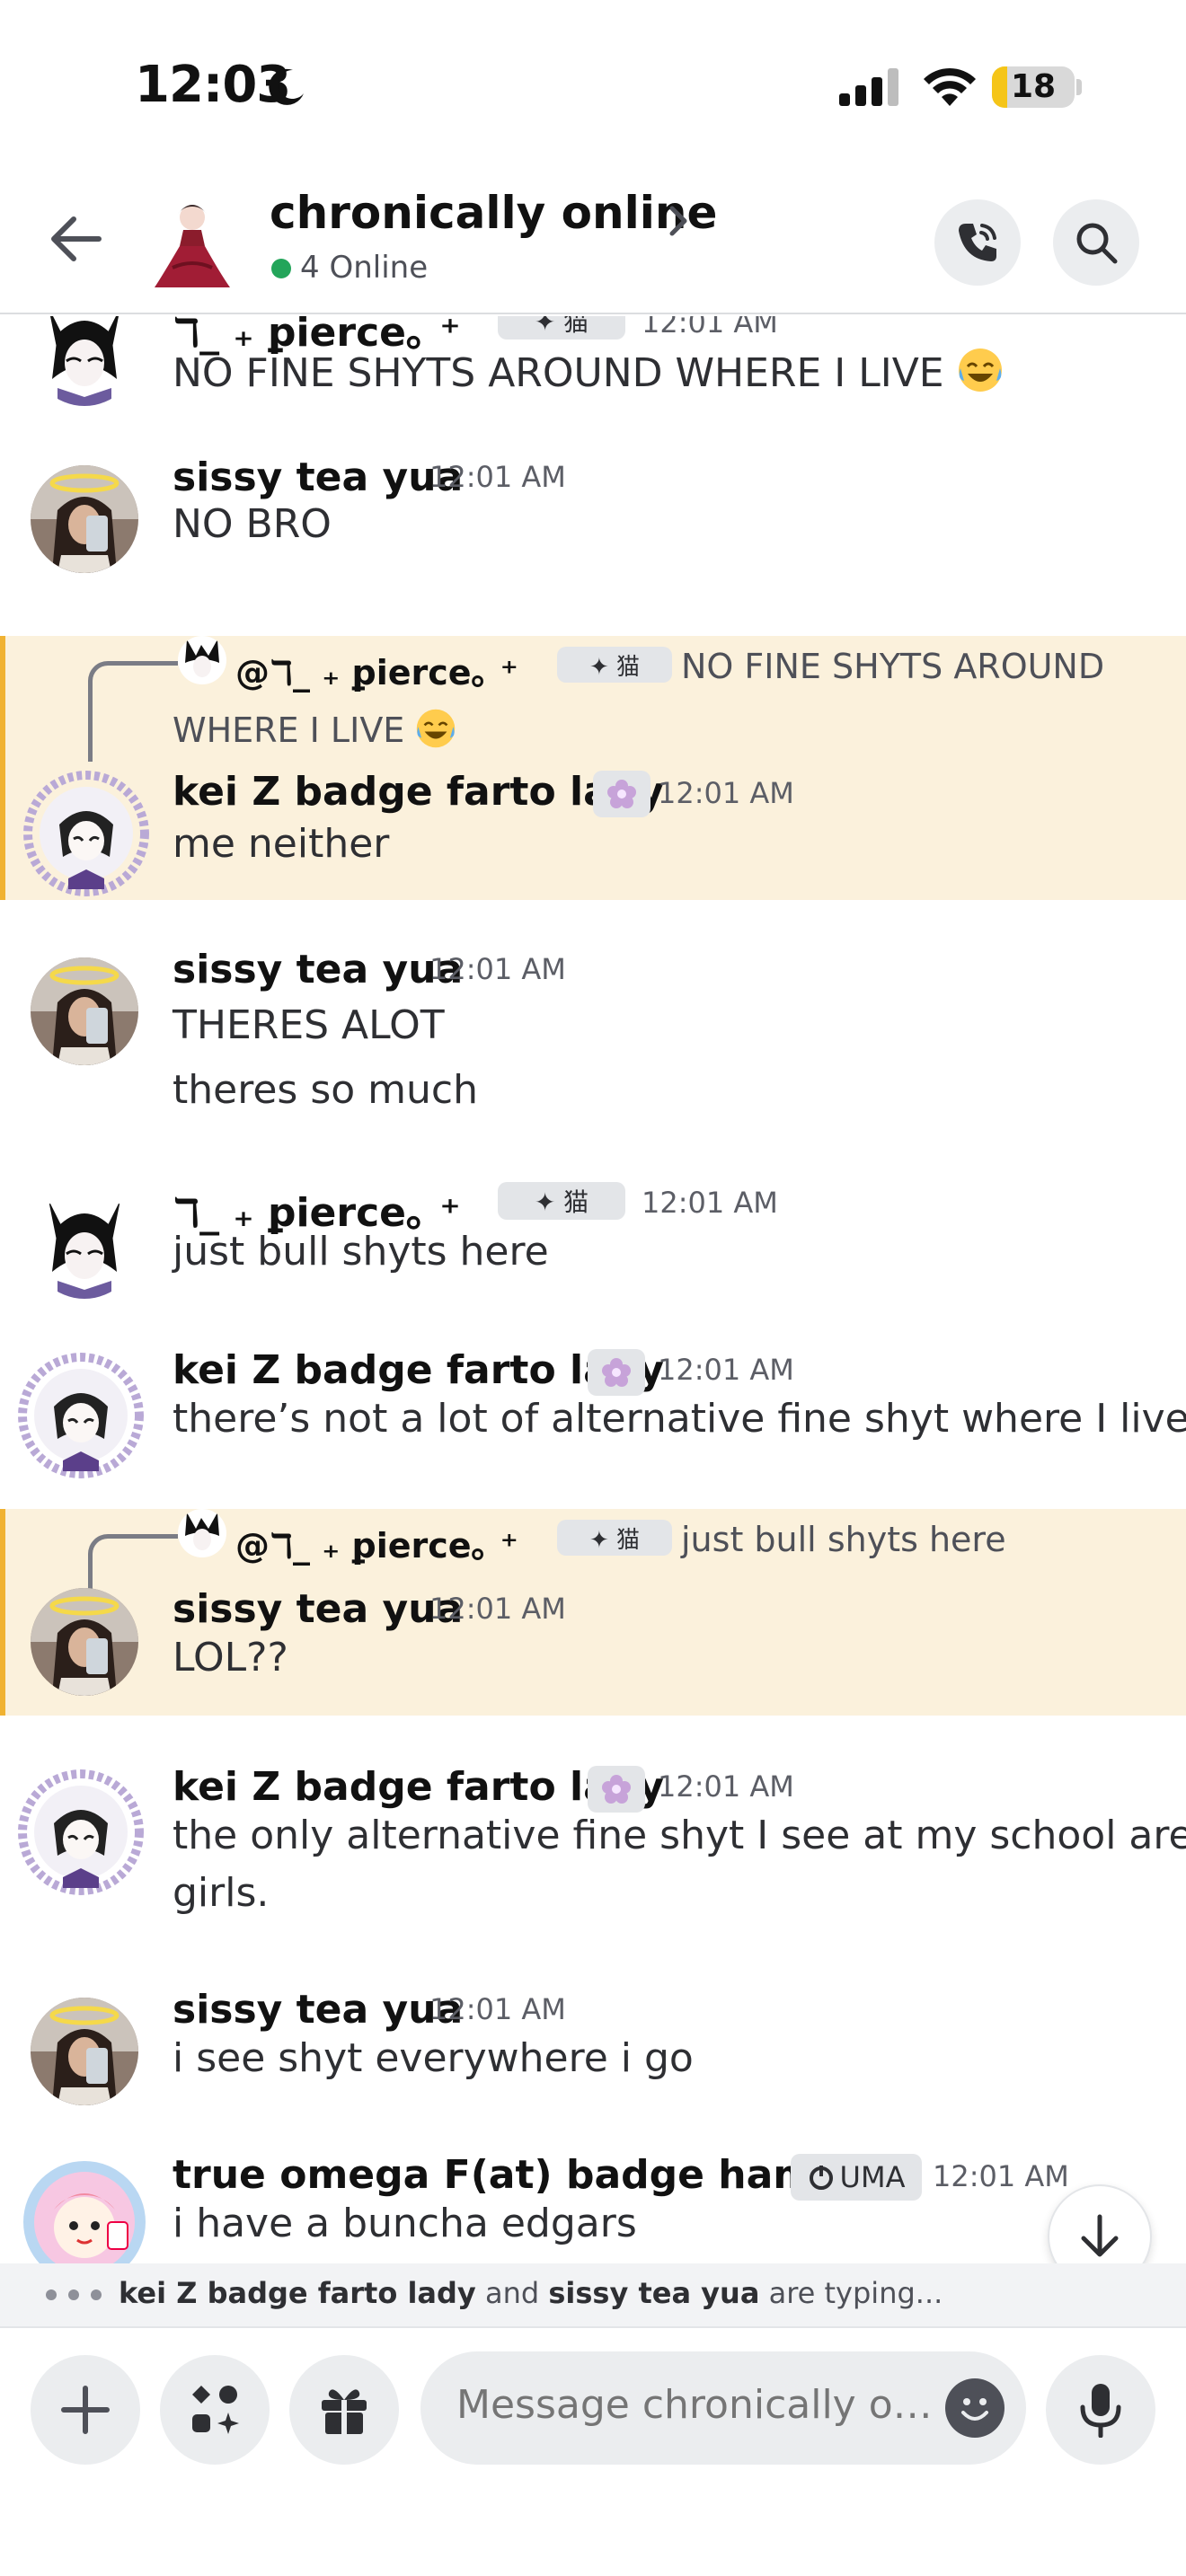 The width and height of the screenshot is (1186, 2576). Describe the element at coordinates (133, 711) in the screenshot. I see `reply-connector` at that location.